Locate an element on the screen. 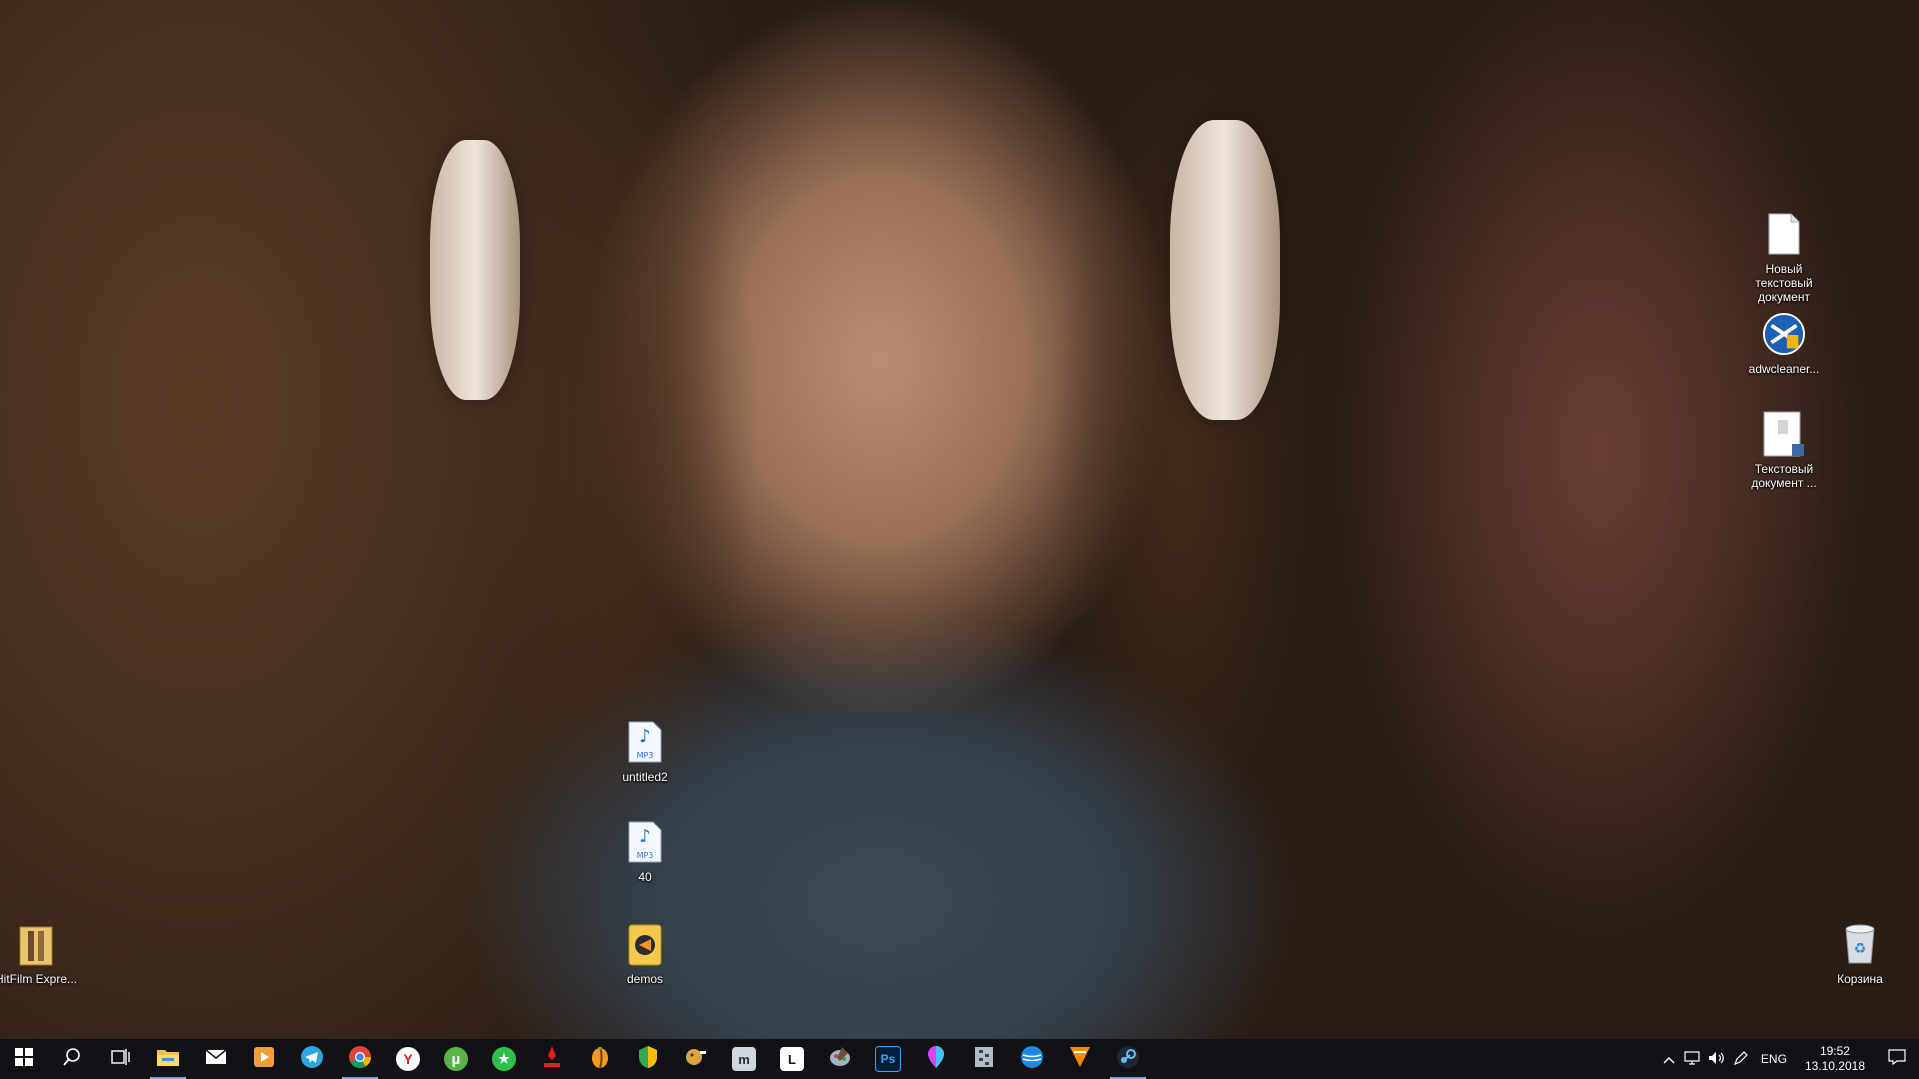 This screenshot has width=1919, height=1079. task-view-button is located at coordinates (120, 1059).